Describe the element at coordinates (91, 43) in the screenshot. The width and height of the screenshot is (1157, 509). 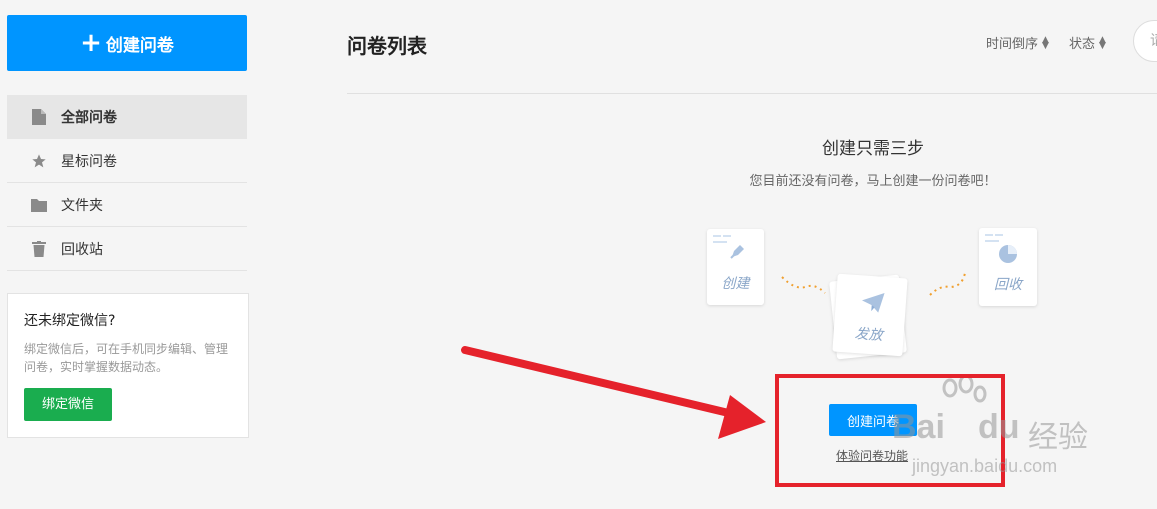
I see `plus-icon: +` at that location.